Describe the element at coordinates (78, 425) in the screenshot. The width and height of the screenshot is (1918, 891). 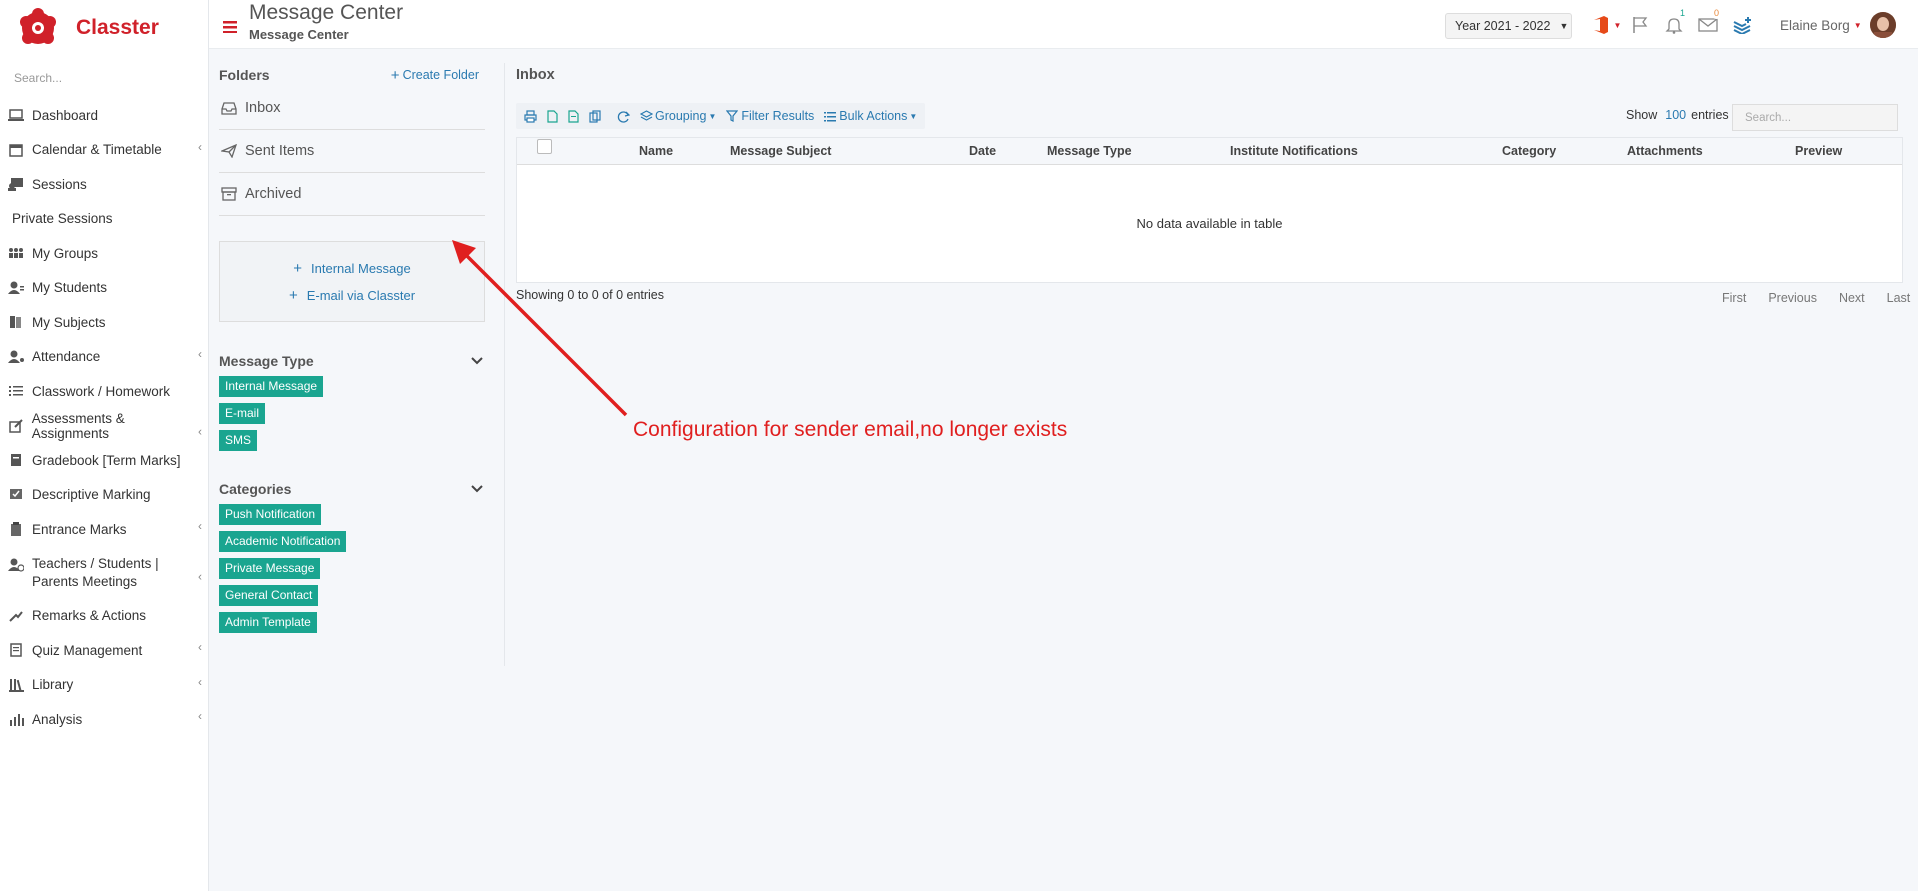
I see `sidebar-item-label: Assessments & Assignments` at that location.